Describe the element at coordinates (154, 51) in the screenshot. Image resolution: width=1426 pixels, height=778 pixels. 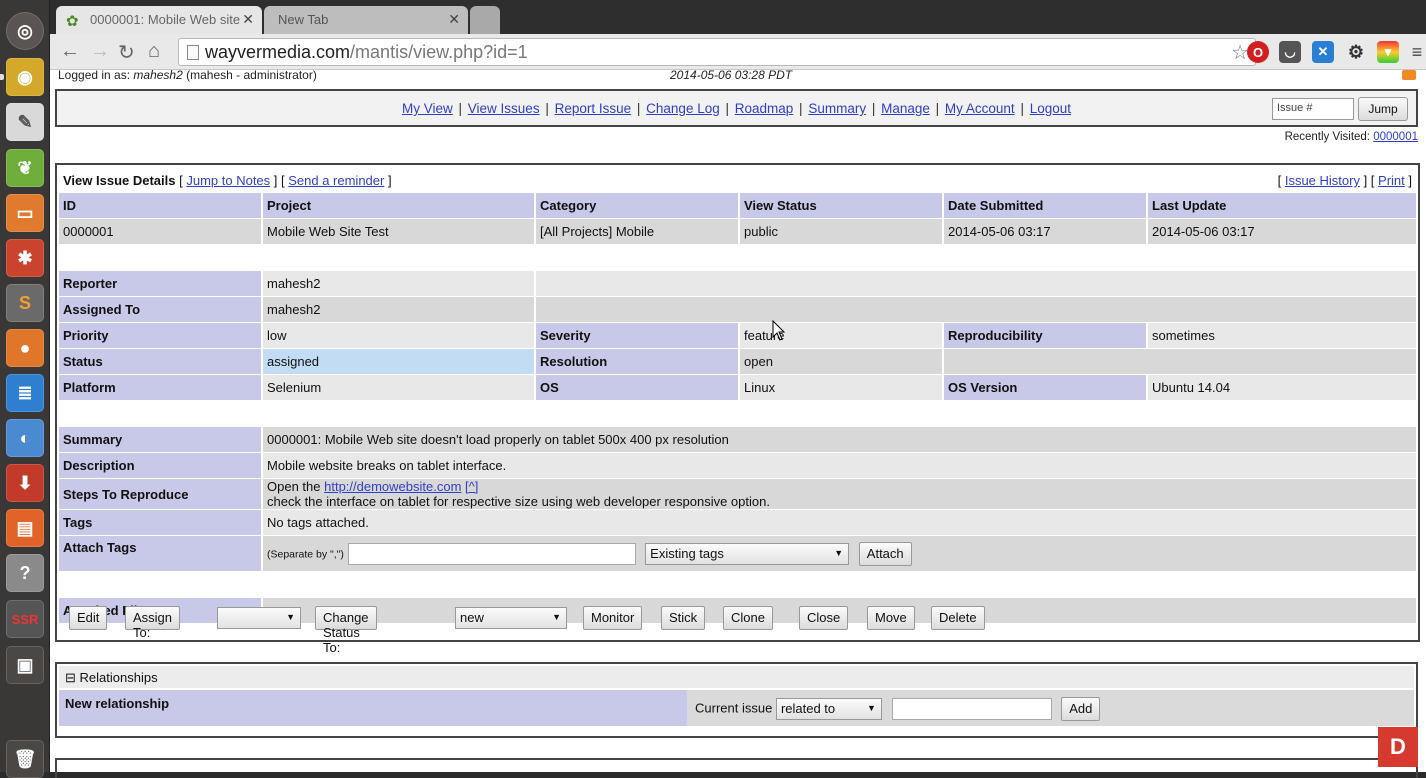
I see `home-icon: ⌂` at that location.